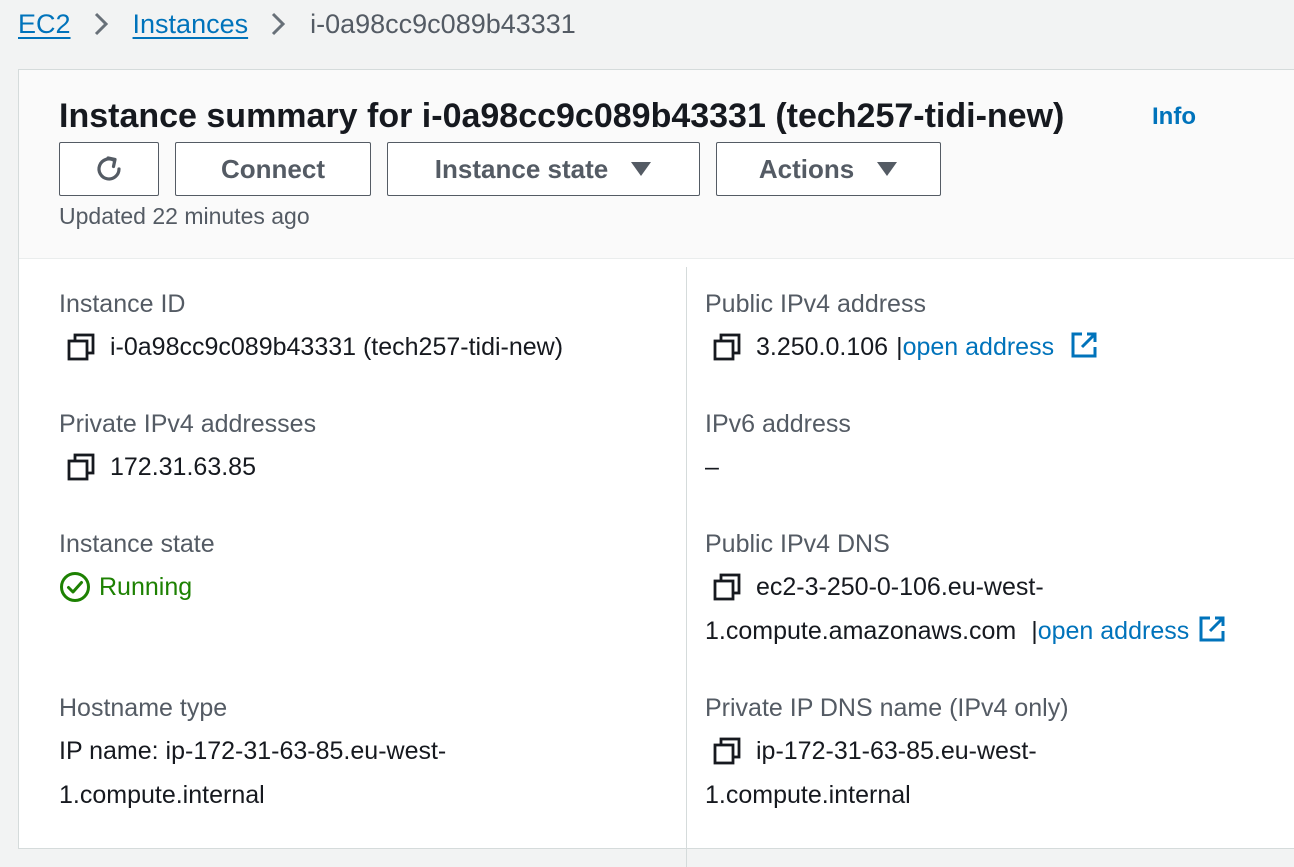 The height and width of the screenshot is (867, 1294). I want to click on connect-button-label: Connect, so click(273, 168).